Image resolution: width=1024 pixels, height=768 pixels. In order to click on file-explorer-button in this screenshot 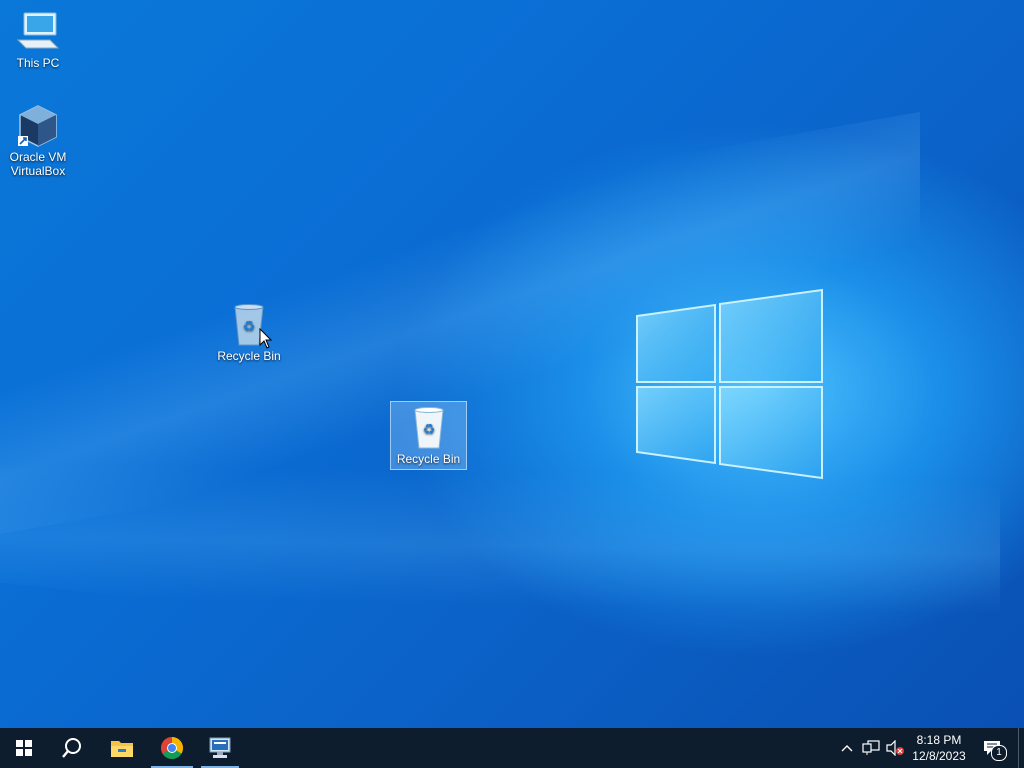, I will do `click(122, 748)`.